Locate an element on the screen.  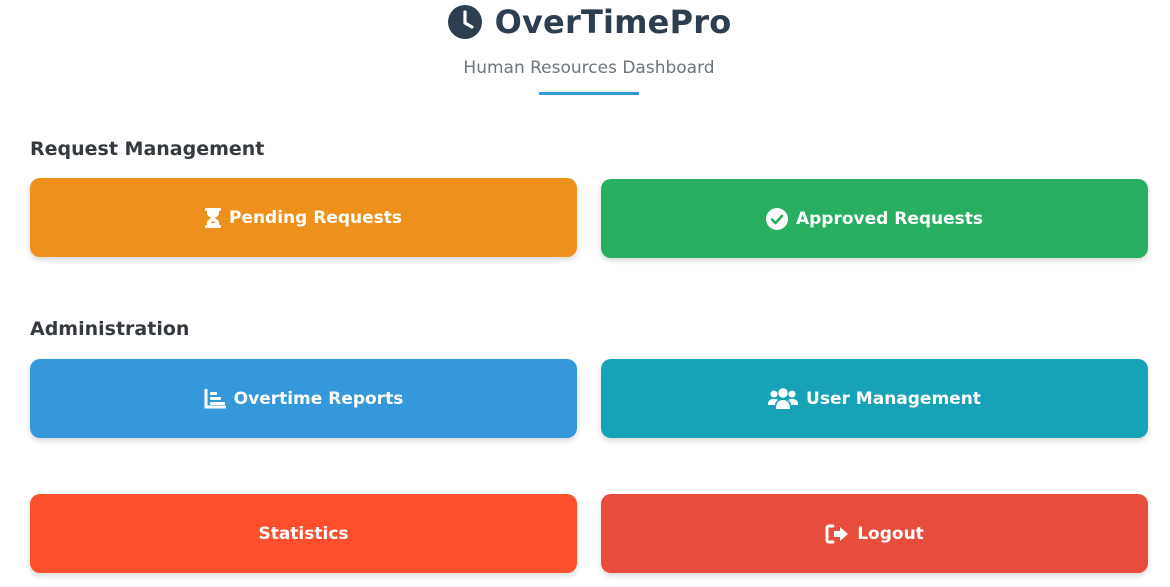
logout-button: Logout is located at coordinates (874, 533).